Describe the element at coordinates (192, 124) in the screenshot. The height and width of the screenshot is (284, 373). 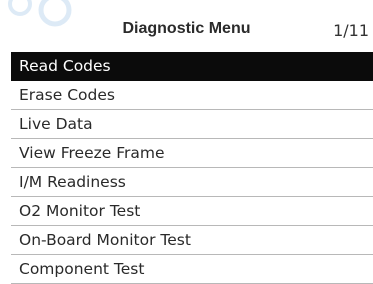
I see `menu-item-live-data: Live Data` at that location.